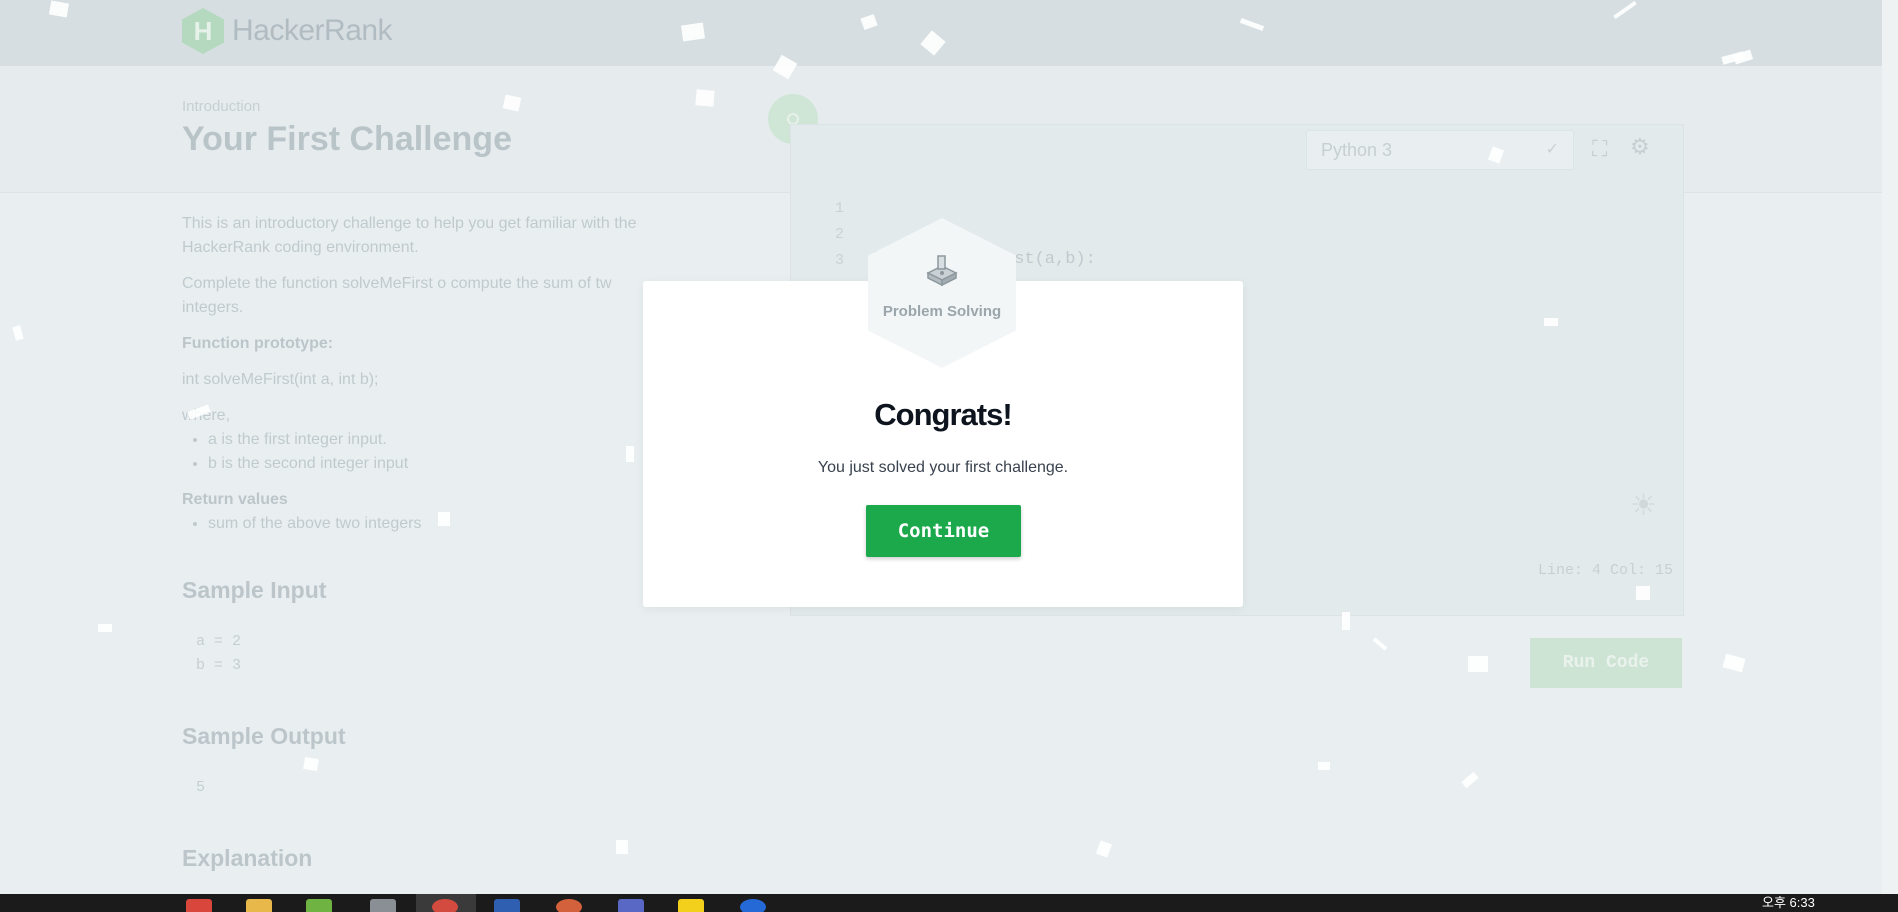  Describe the element at coordinates (1788, 902) in the screenshot. I see `taskbar-clock: 오후 6:33` at that location.